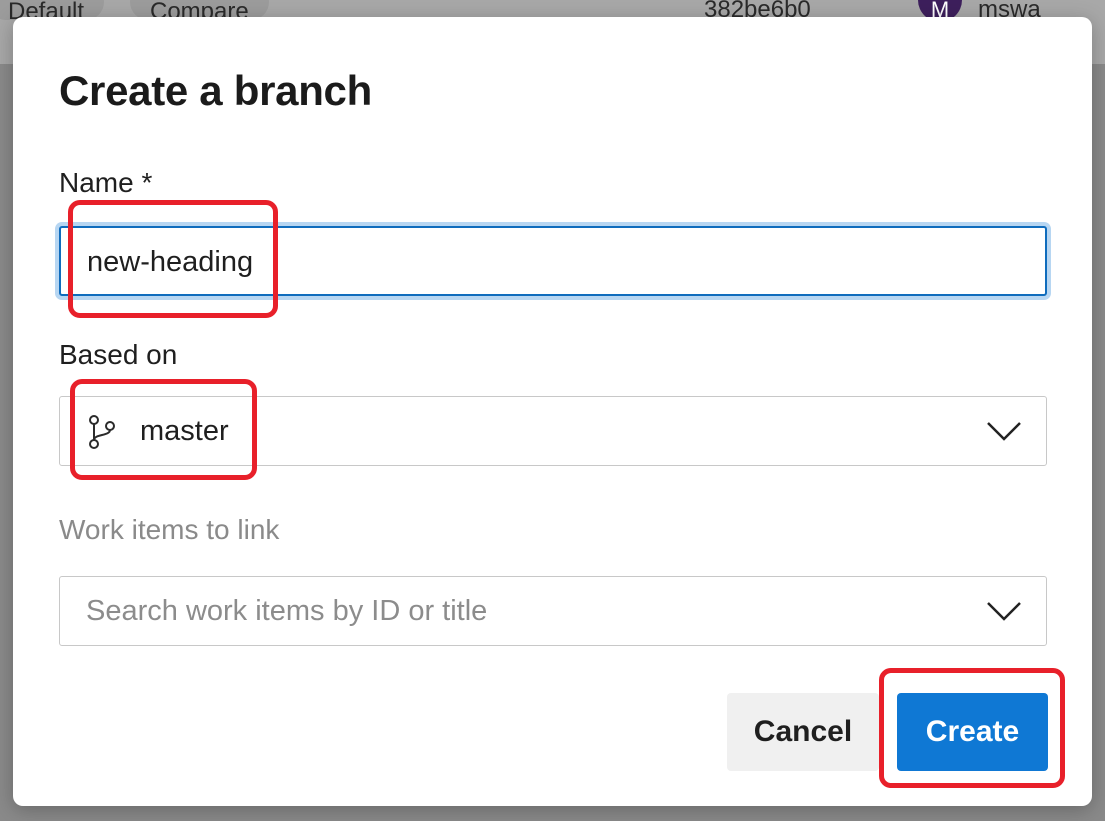  What do you see at coordinates (169, 529) in the screenshot?
I see `work-items-label: Work items to link` at bounding box center [169, 529].